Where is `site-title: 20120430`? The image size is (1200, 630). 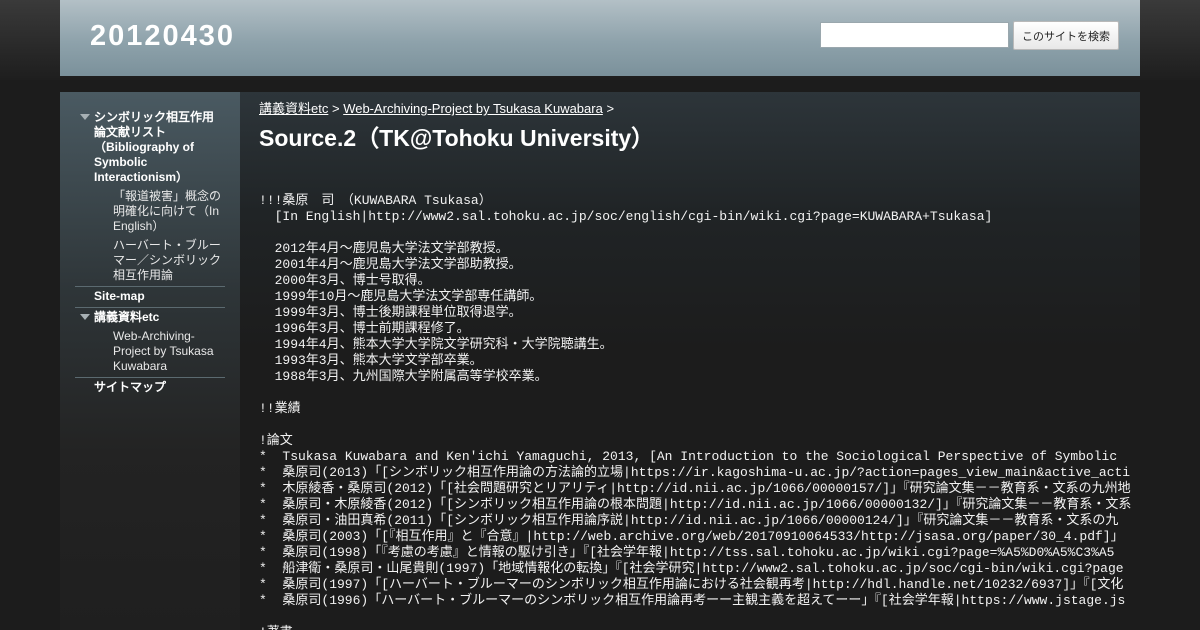
site-title: 20120430 is located at coordinates (162, 36).